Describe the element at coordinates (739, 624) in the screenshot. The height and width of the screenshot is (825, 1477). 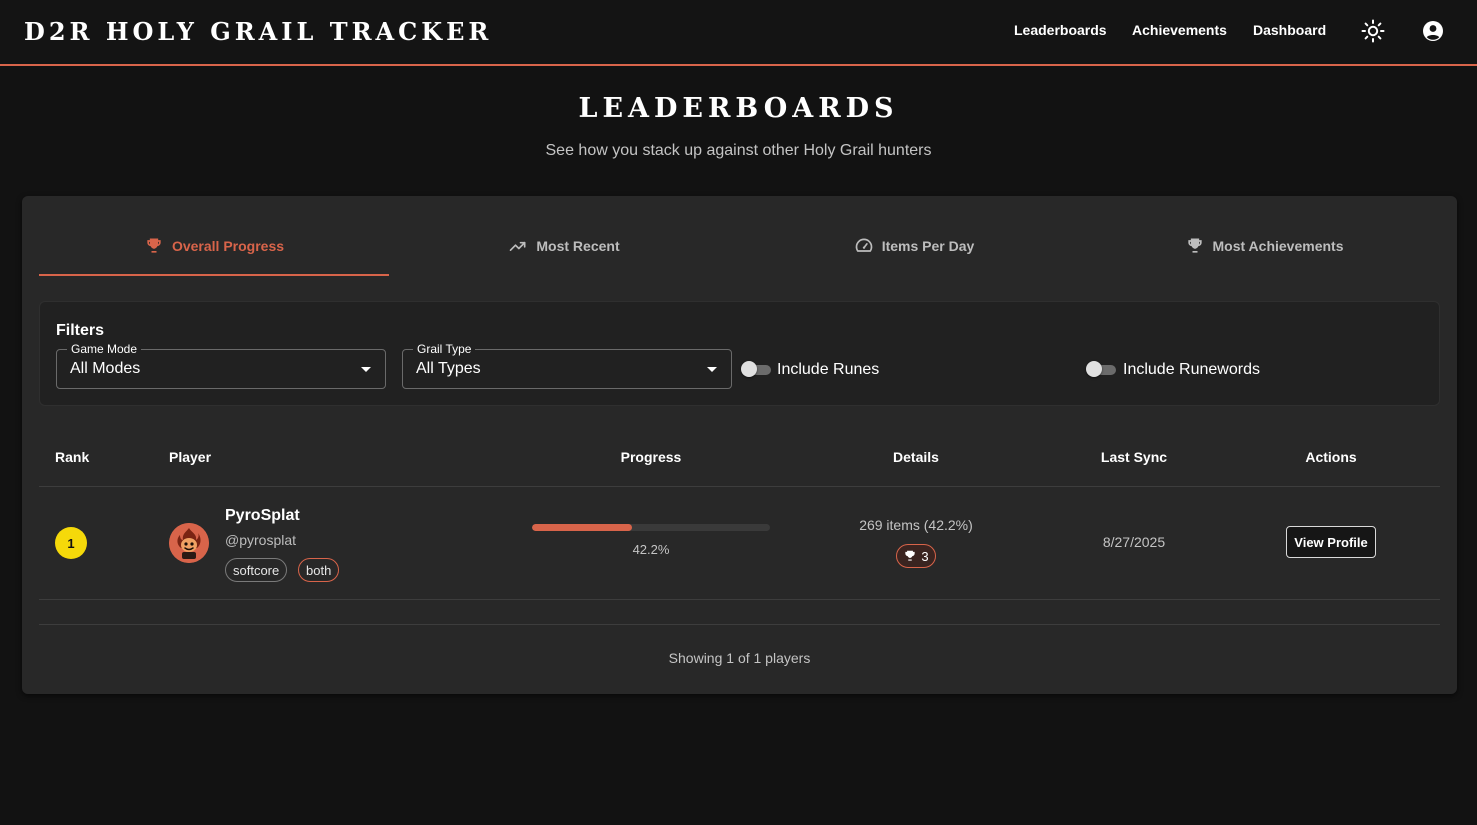
I see `footer-divider` at that location.